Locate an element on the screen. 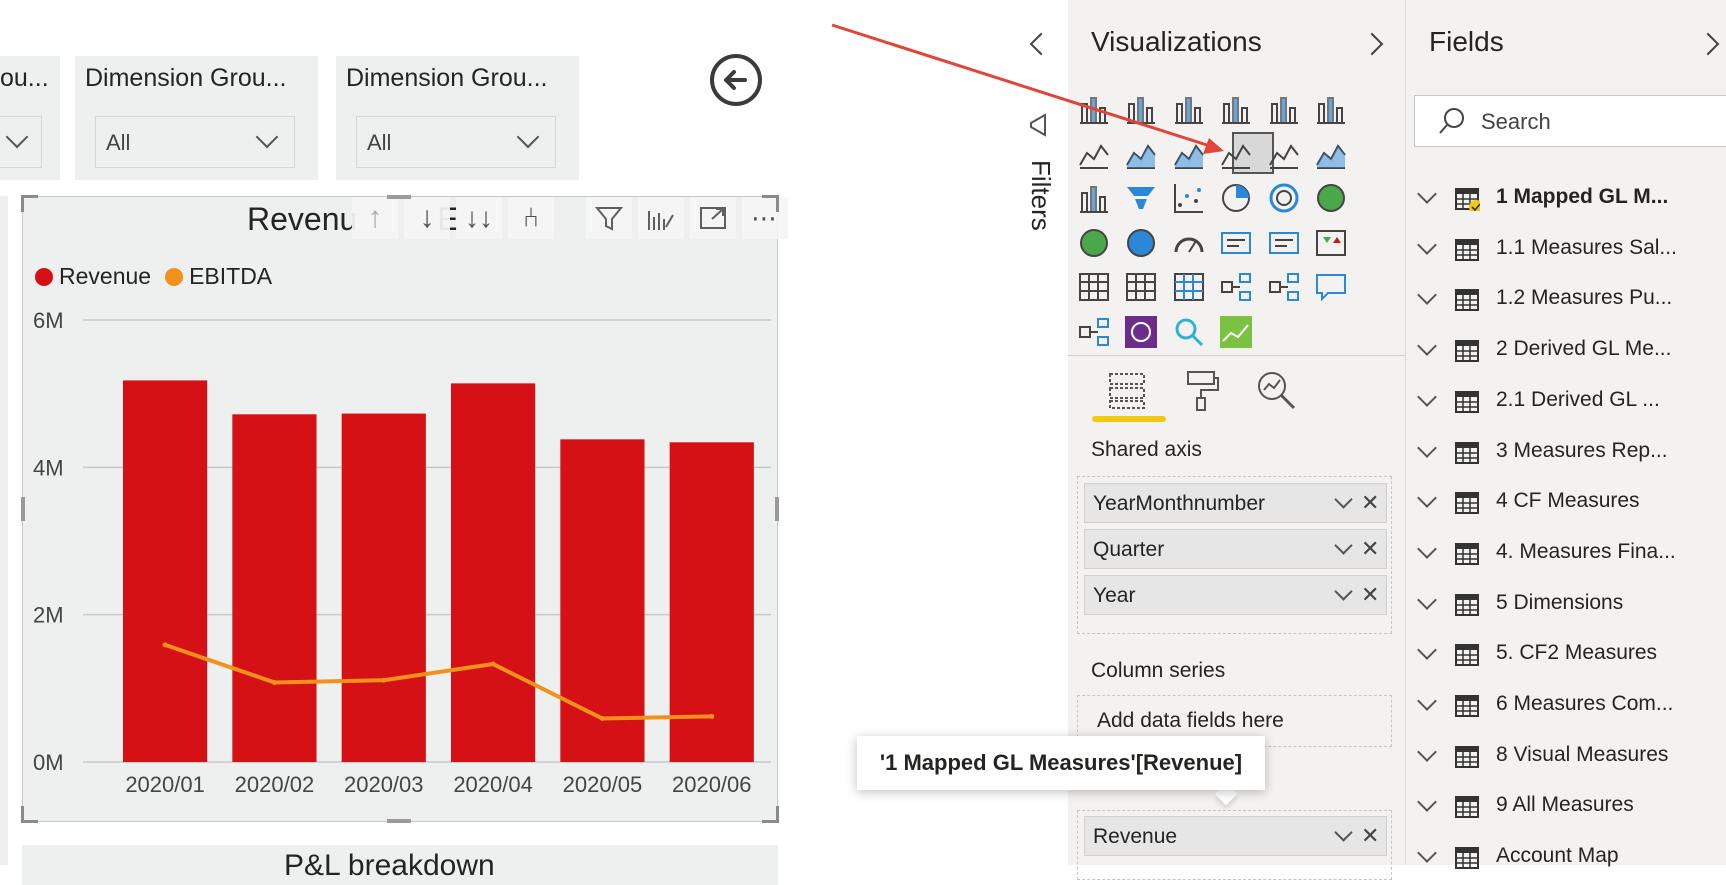  decomposition-tree-icon is located at coordinates (1284, 287).